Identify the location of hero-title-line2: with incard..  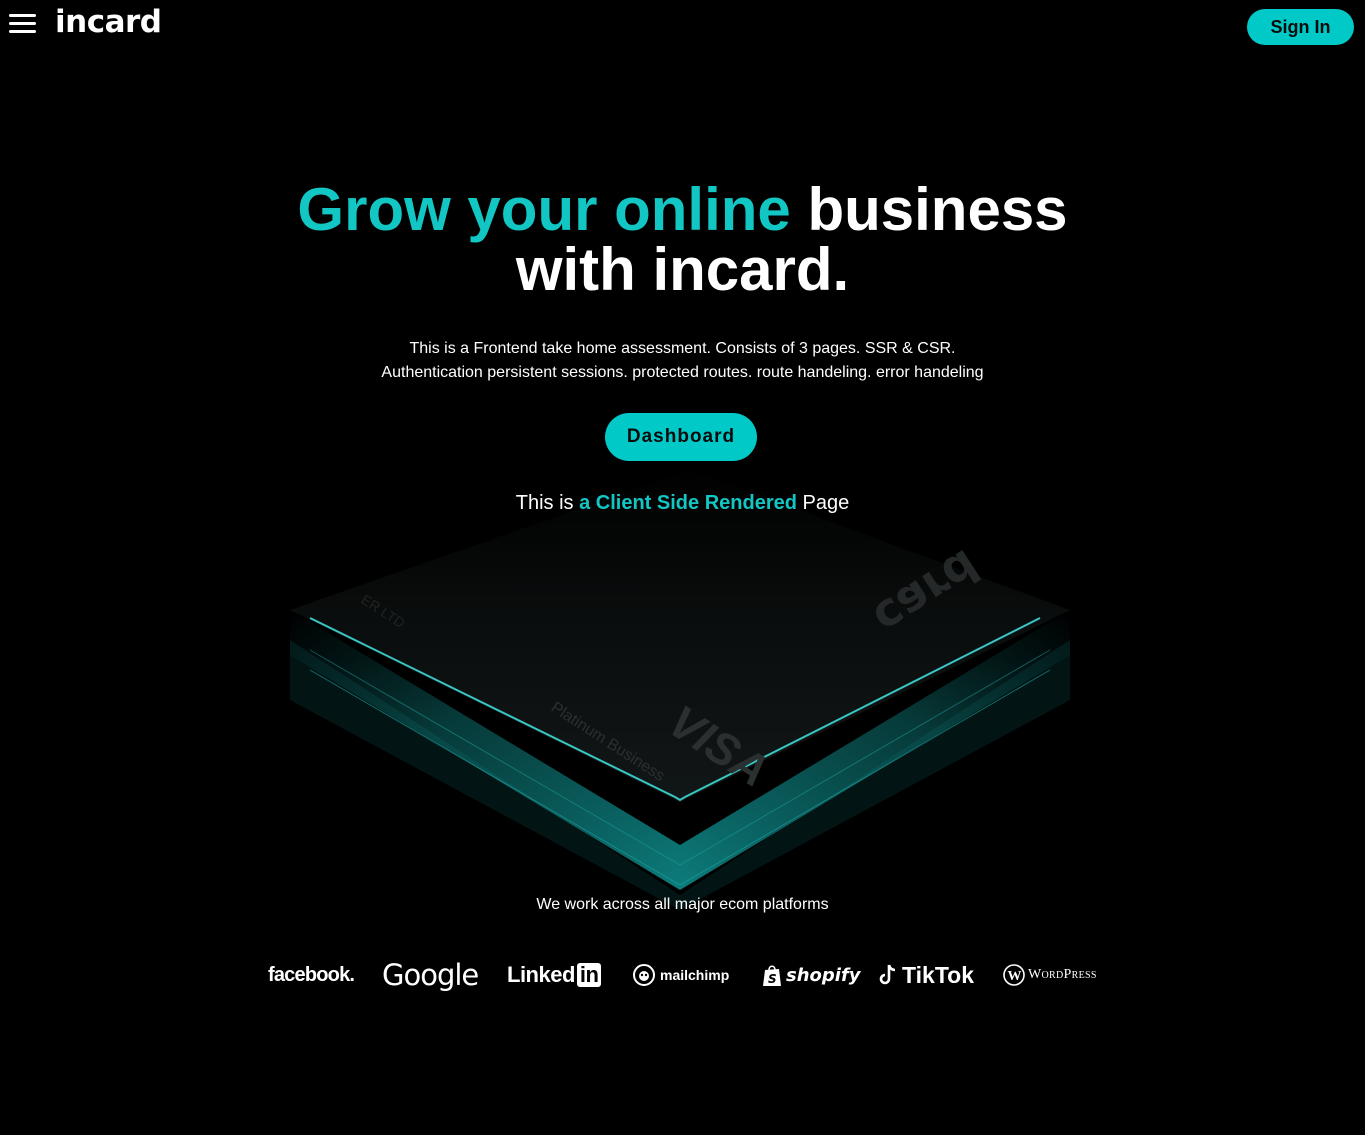
(682, 269).